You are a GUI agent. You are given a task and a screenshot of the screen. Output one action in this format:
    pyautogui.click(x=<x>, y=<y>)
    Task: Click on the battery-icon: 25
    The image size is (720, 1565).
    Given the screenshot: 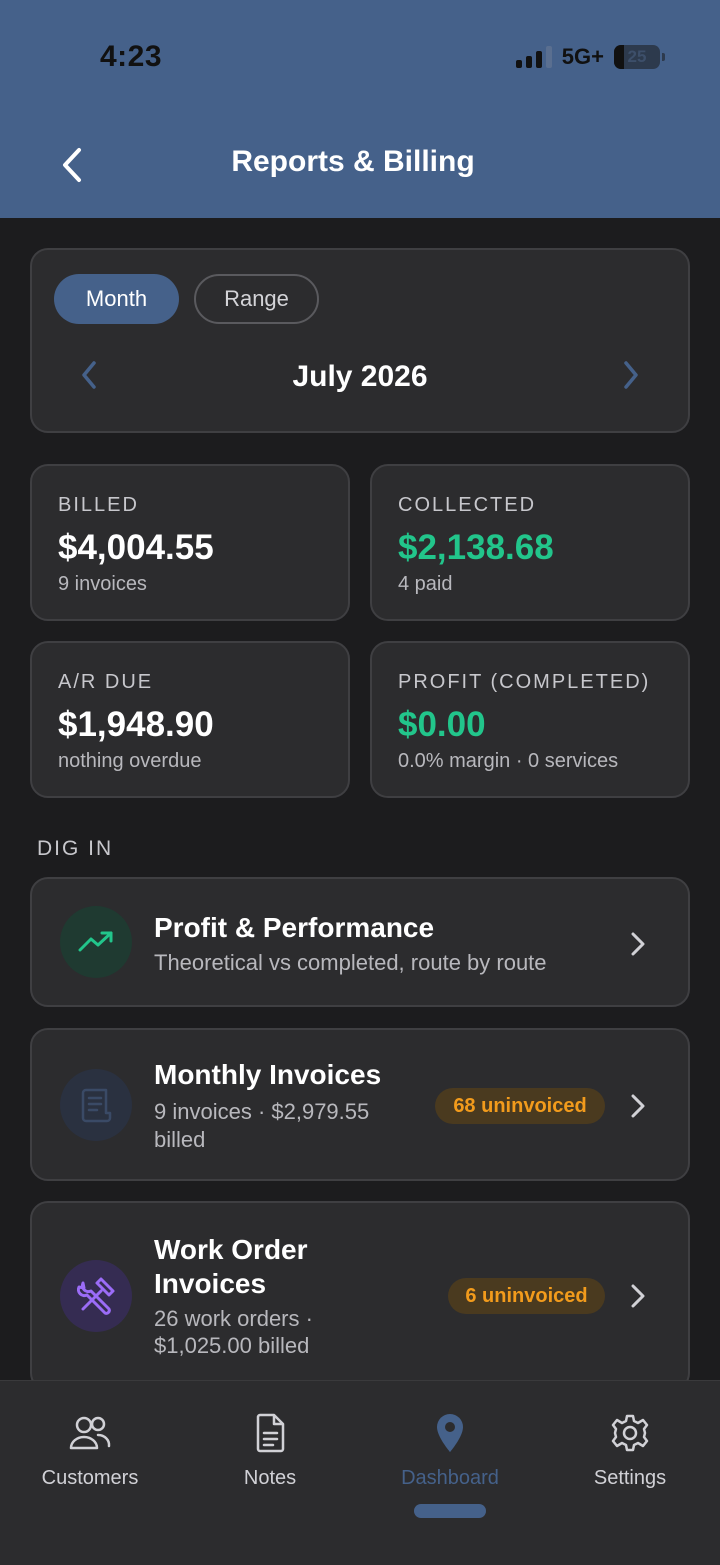 What is the action you would take?
    pyautogui.click(x=639, y=57)
    